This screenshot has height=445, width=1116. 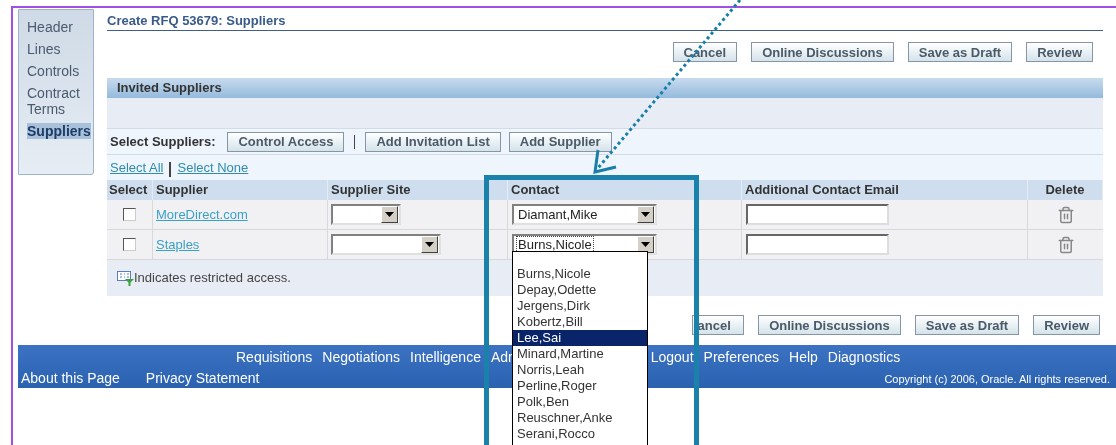 I want to click on dropdown-option: Perline,Roger, so click(x=580, y=386).